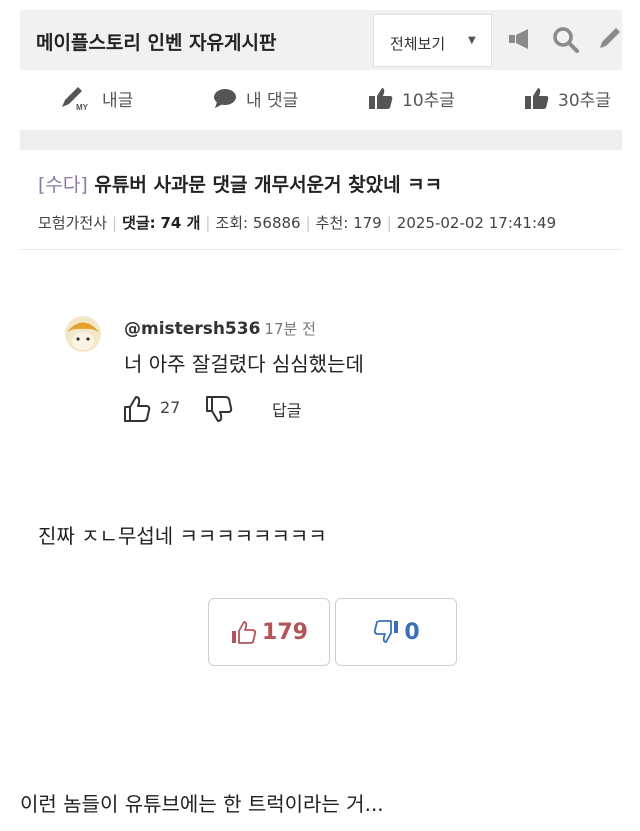 Image resolution: width=640 pixels, height=831 pixels. What do you see at coordinates (418, 44) in the screenshot?
I see `view-filter-label: 전체보기` at bounding box center [418, 44].